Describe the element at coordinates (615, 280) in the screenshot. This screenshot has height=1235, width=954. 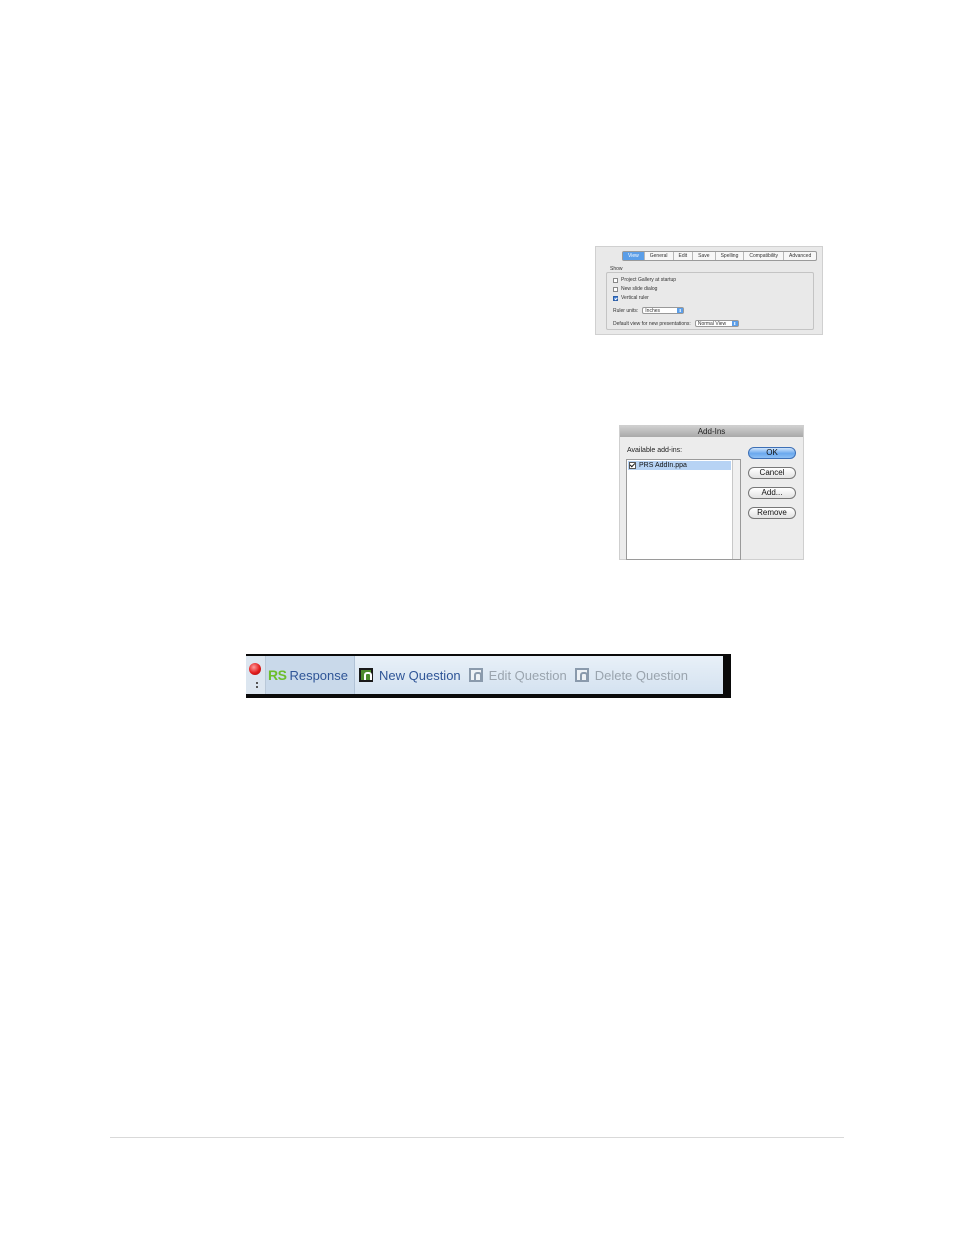
I see `project-gallery-checkbox` at that location.